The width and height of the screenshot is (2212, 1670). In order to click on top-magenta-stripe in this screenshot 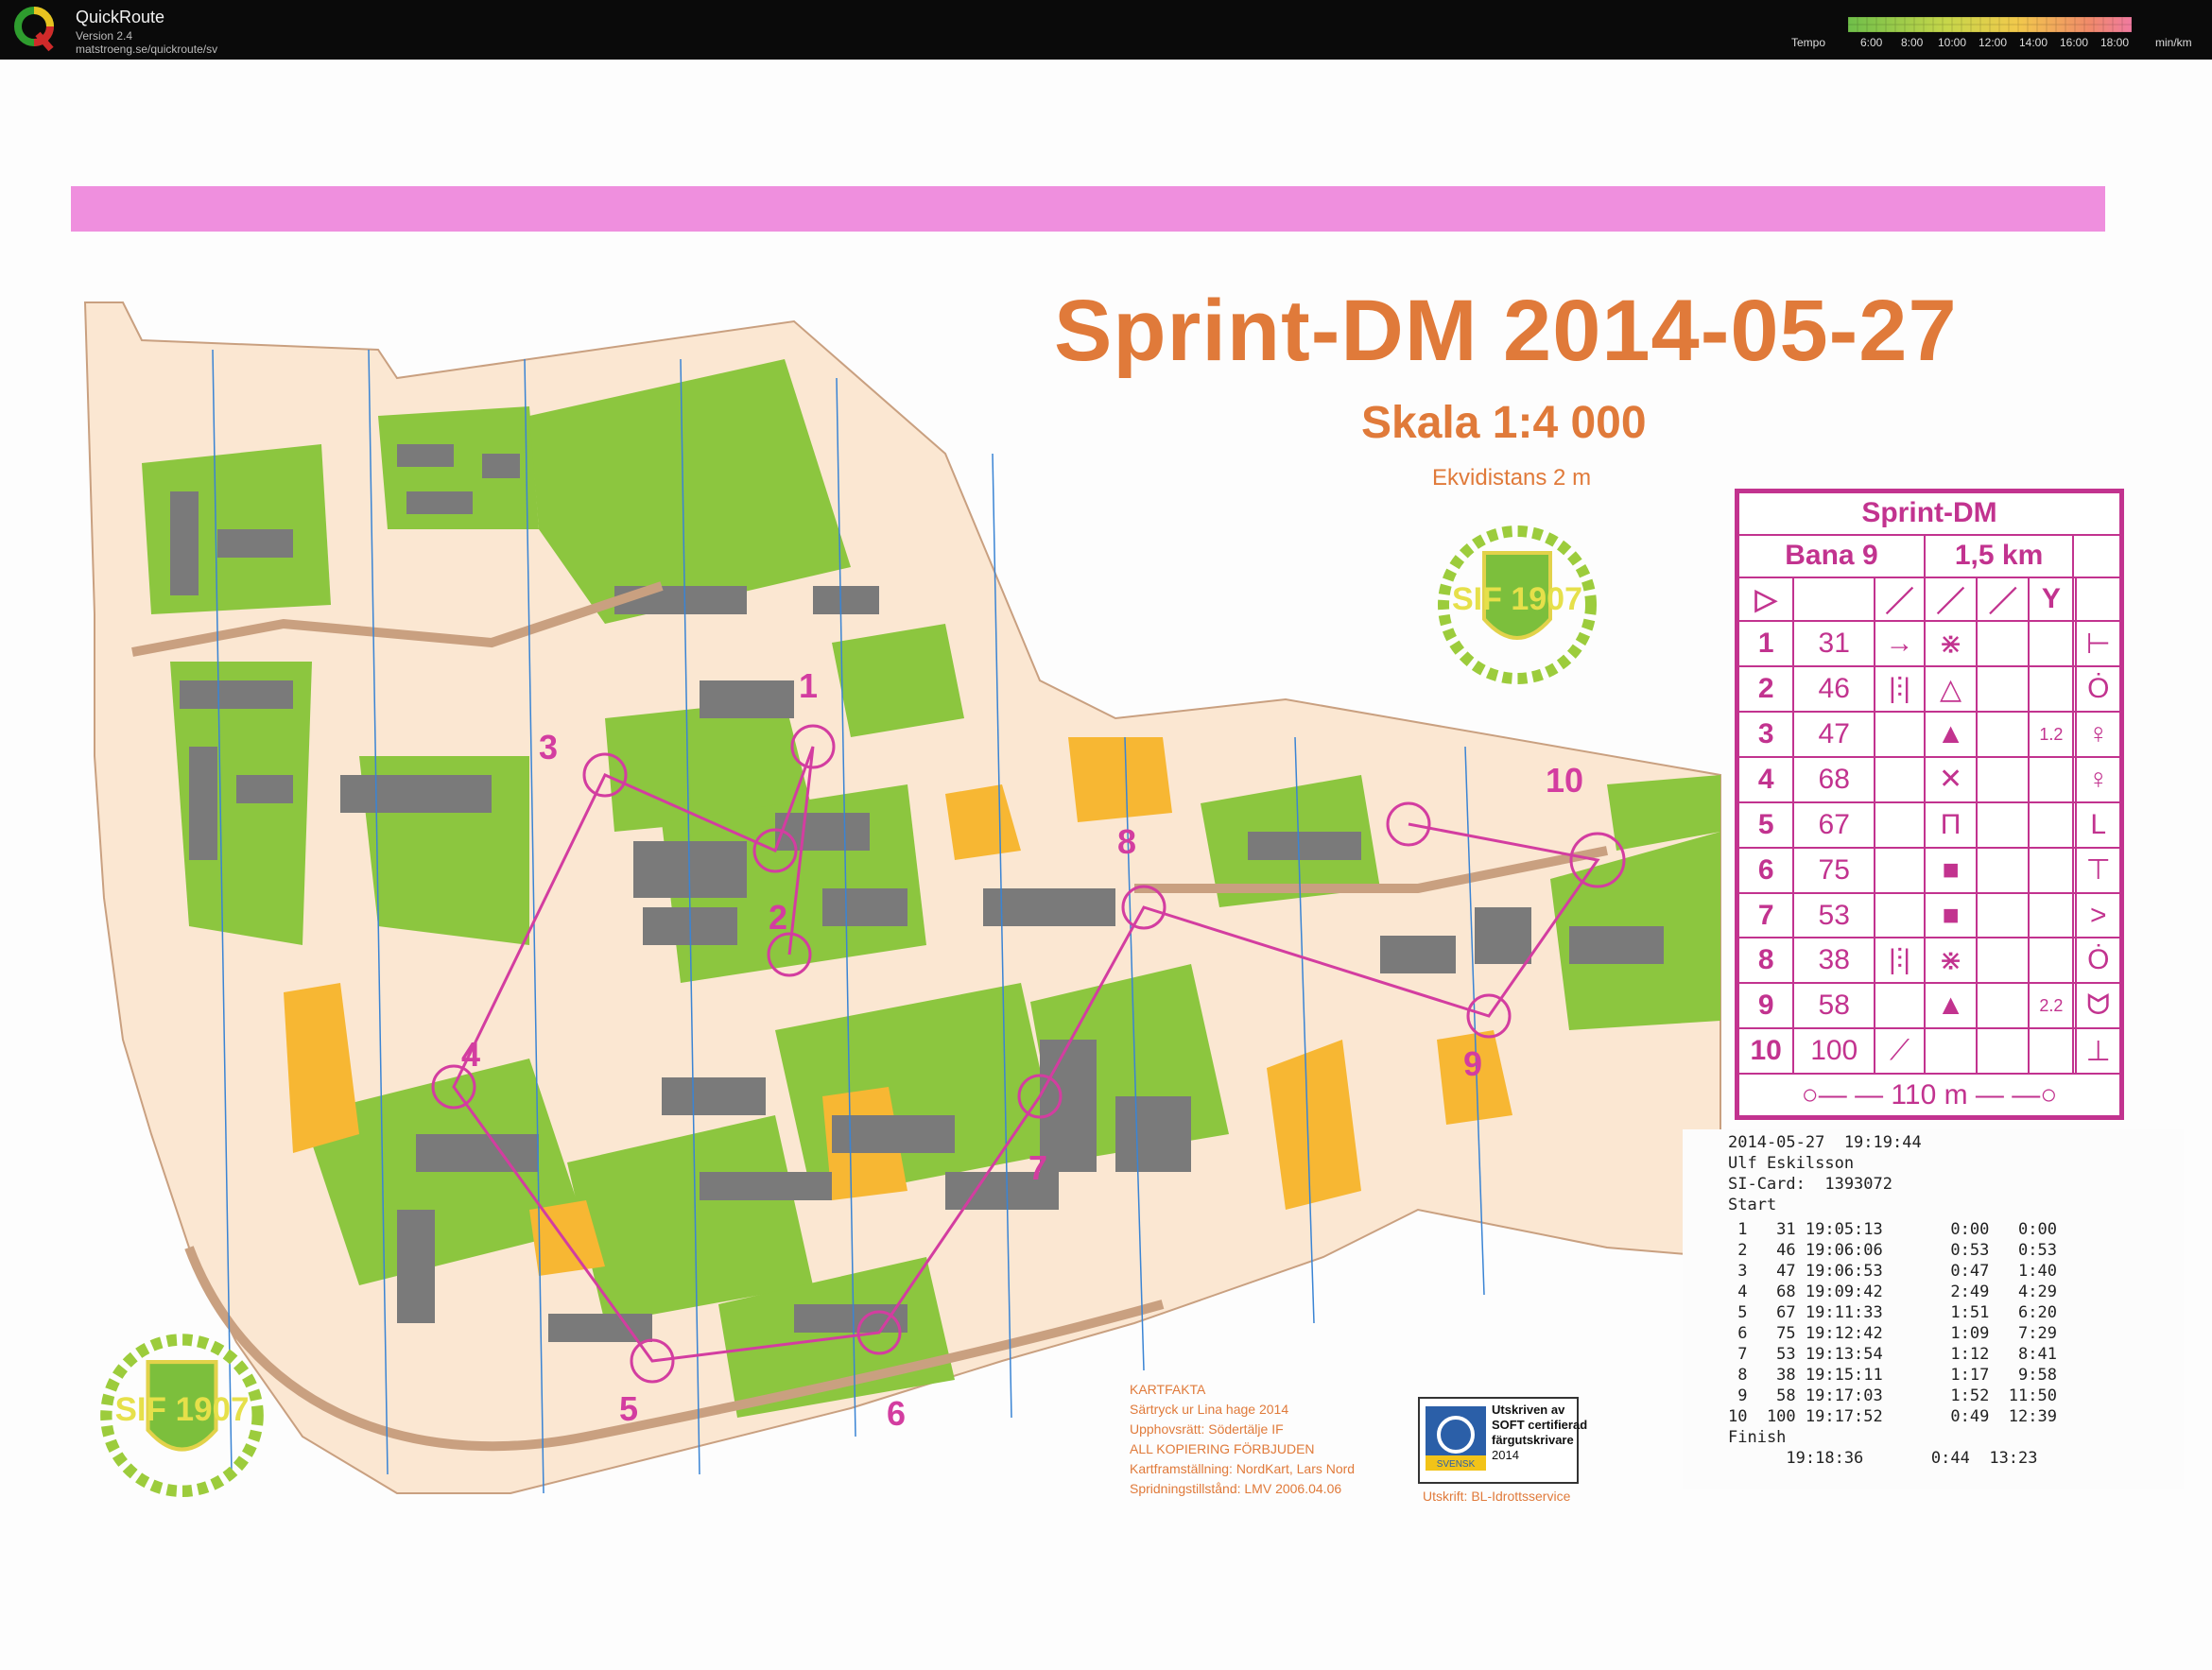, I will do `click(1088, 209)`.